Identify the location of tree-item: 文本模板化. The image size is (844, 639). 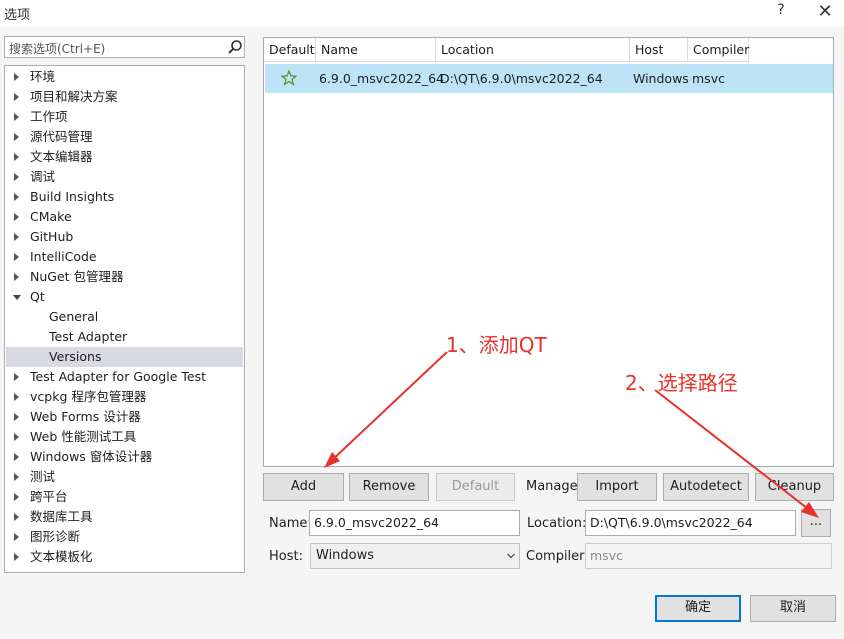
(124, 557).